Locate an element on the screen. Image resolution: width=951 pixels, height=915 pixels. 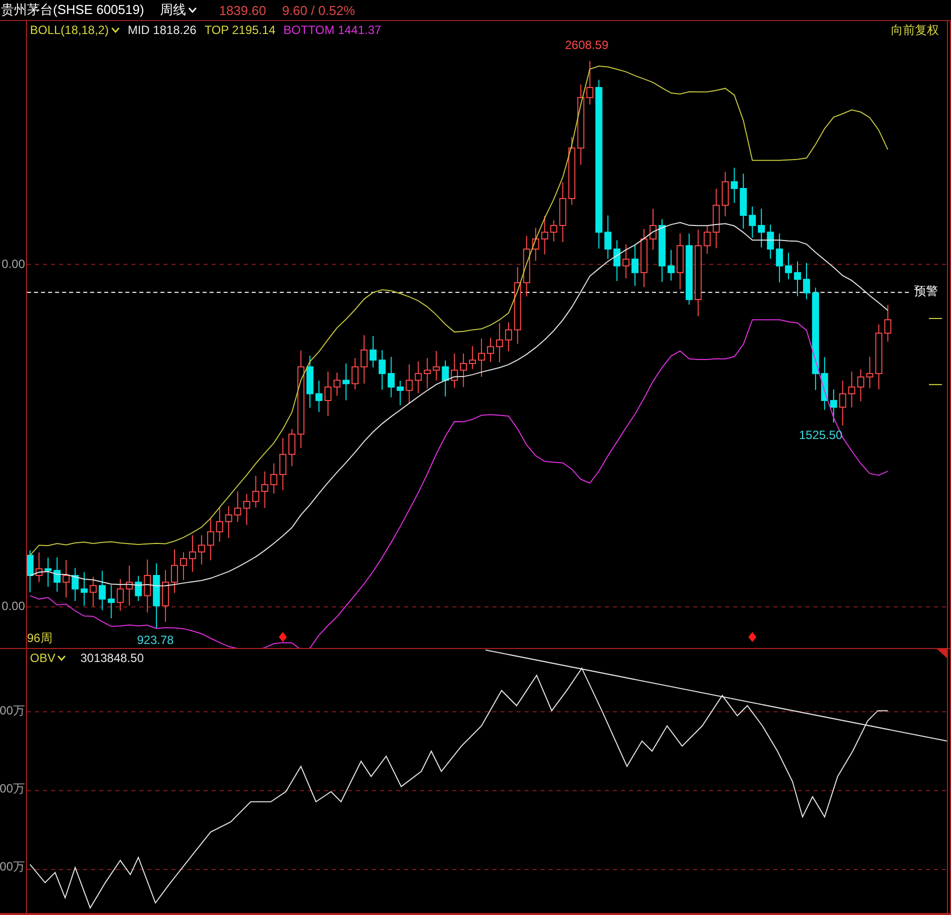
stock-name: 贵州茅台(SHSE 600519) is located at coordinates (72, 10).